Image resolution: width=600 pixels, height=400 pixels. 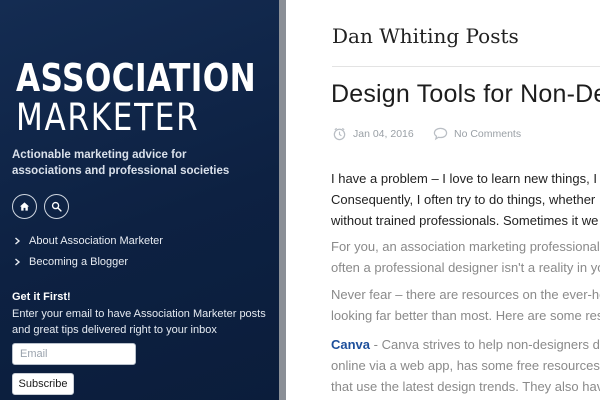 I want to click on sidebar-item-about: About Association Marketer, so click(x=88, y=241).